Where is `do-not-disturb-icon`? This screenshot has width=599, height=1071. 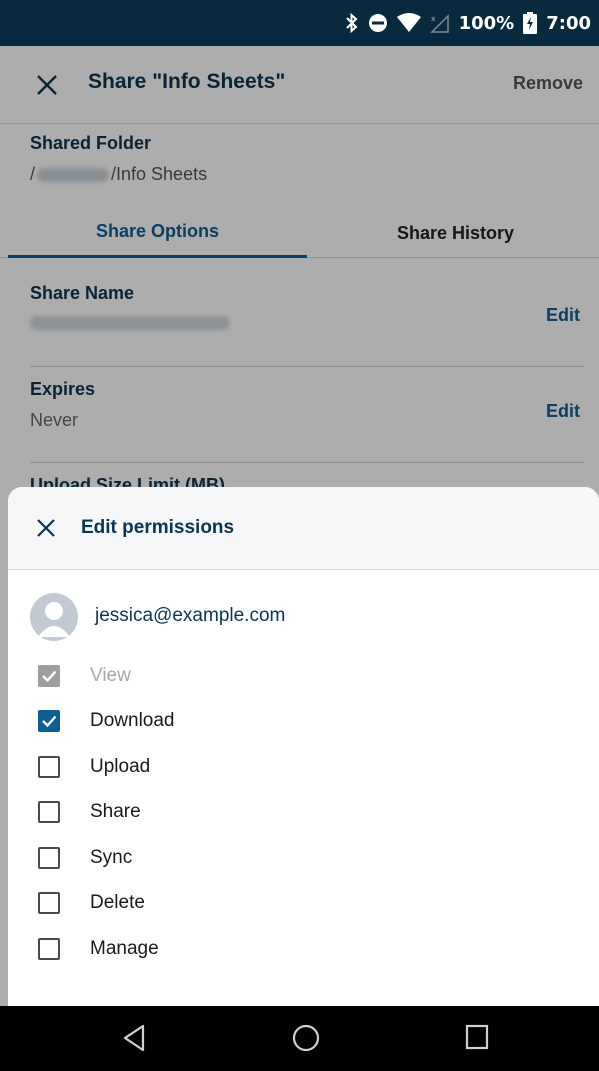 do-not-disturb-icon is located at coordinates (377, 23).